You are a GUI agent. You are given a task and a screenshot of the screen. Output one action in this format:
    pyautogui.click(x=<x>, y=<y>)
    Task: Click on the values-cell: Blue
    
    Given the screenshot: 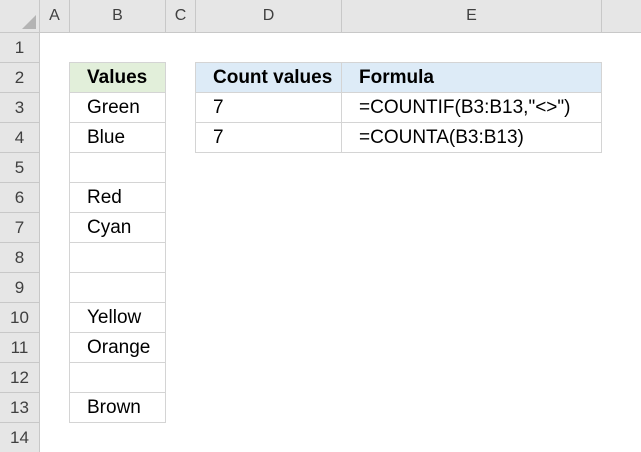 What is the action you would take?
    pyautogui.click(x=117, y=137)
    